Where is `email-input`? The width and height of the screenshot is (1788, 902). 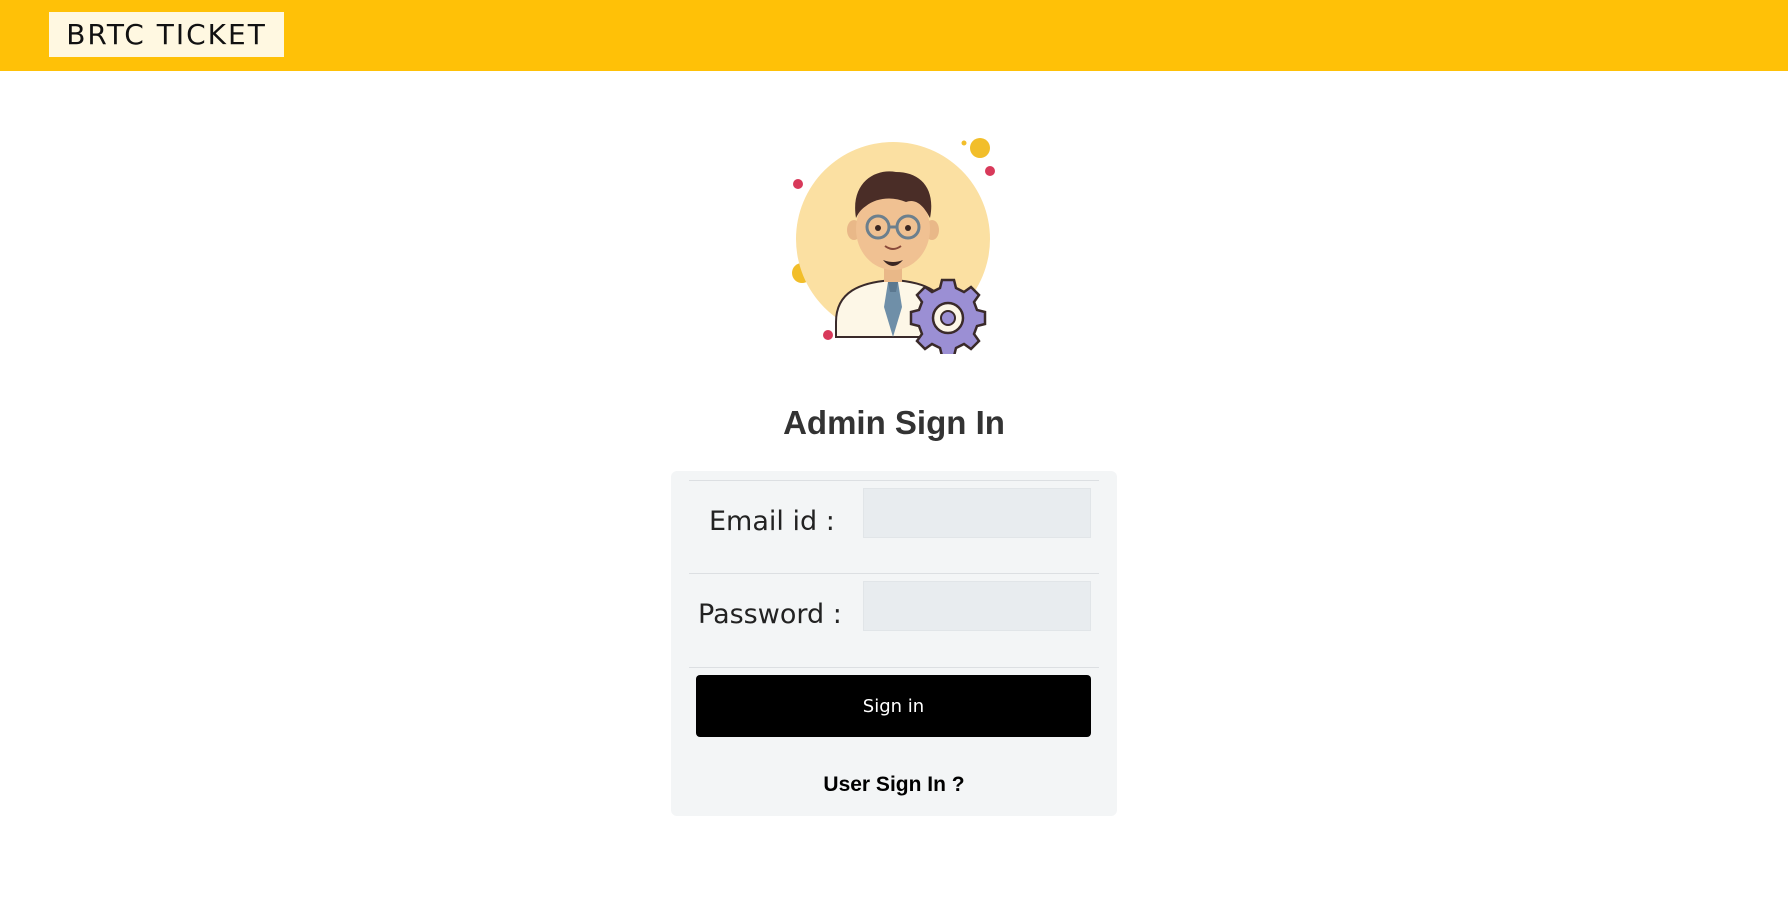
email-input is located at coordinates (977, 513).